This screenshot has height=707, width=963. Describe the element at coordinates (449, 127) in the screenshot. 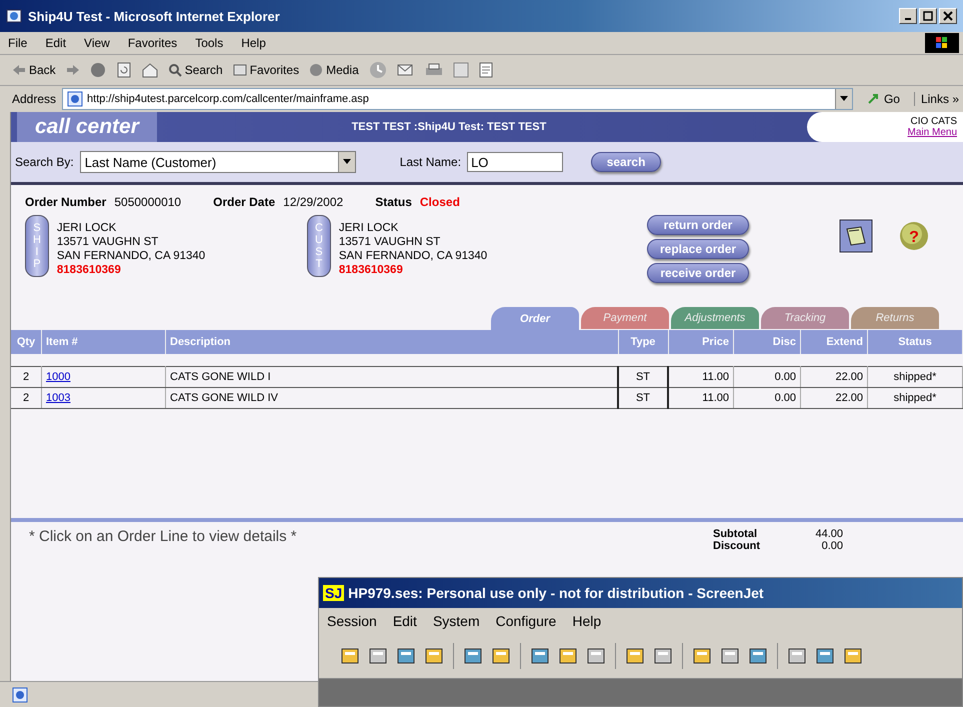

I see `header-title: TEST TEST :Ship4U Test: TEST TEST` at that location.